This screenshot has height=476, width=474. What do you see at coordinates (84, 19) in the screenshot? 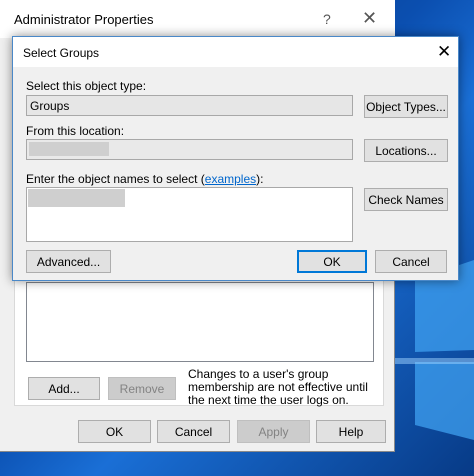
I see `dialog-title: Administrator Properties` at bounding box center [84, 19].